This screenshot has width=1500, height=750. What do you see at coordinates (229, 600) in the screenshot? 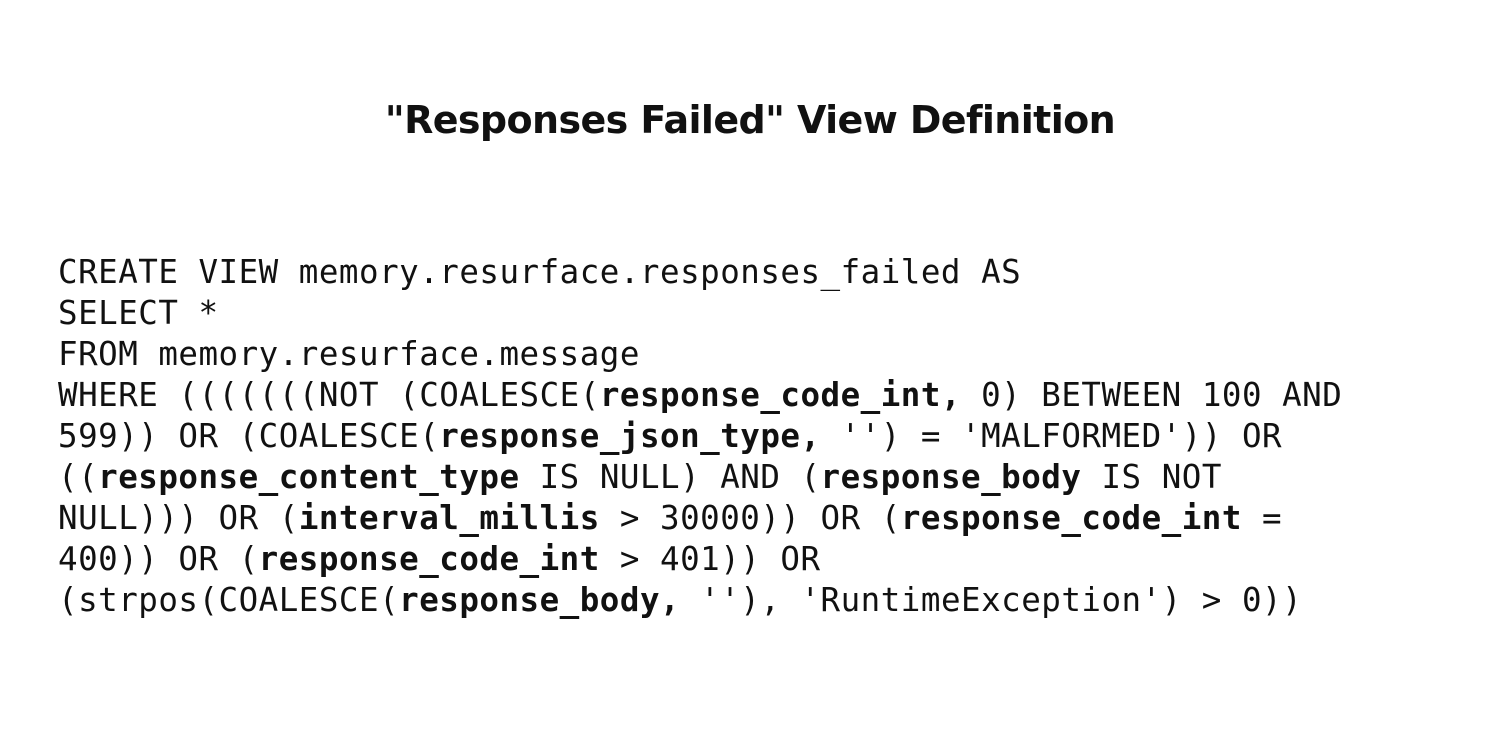
I see `code-text: (strpos(COALESCE(` at bounding box center [229, 600].